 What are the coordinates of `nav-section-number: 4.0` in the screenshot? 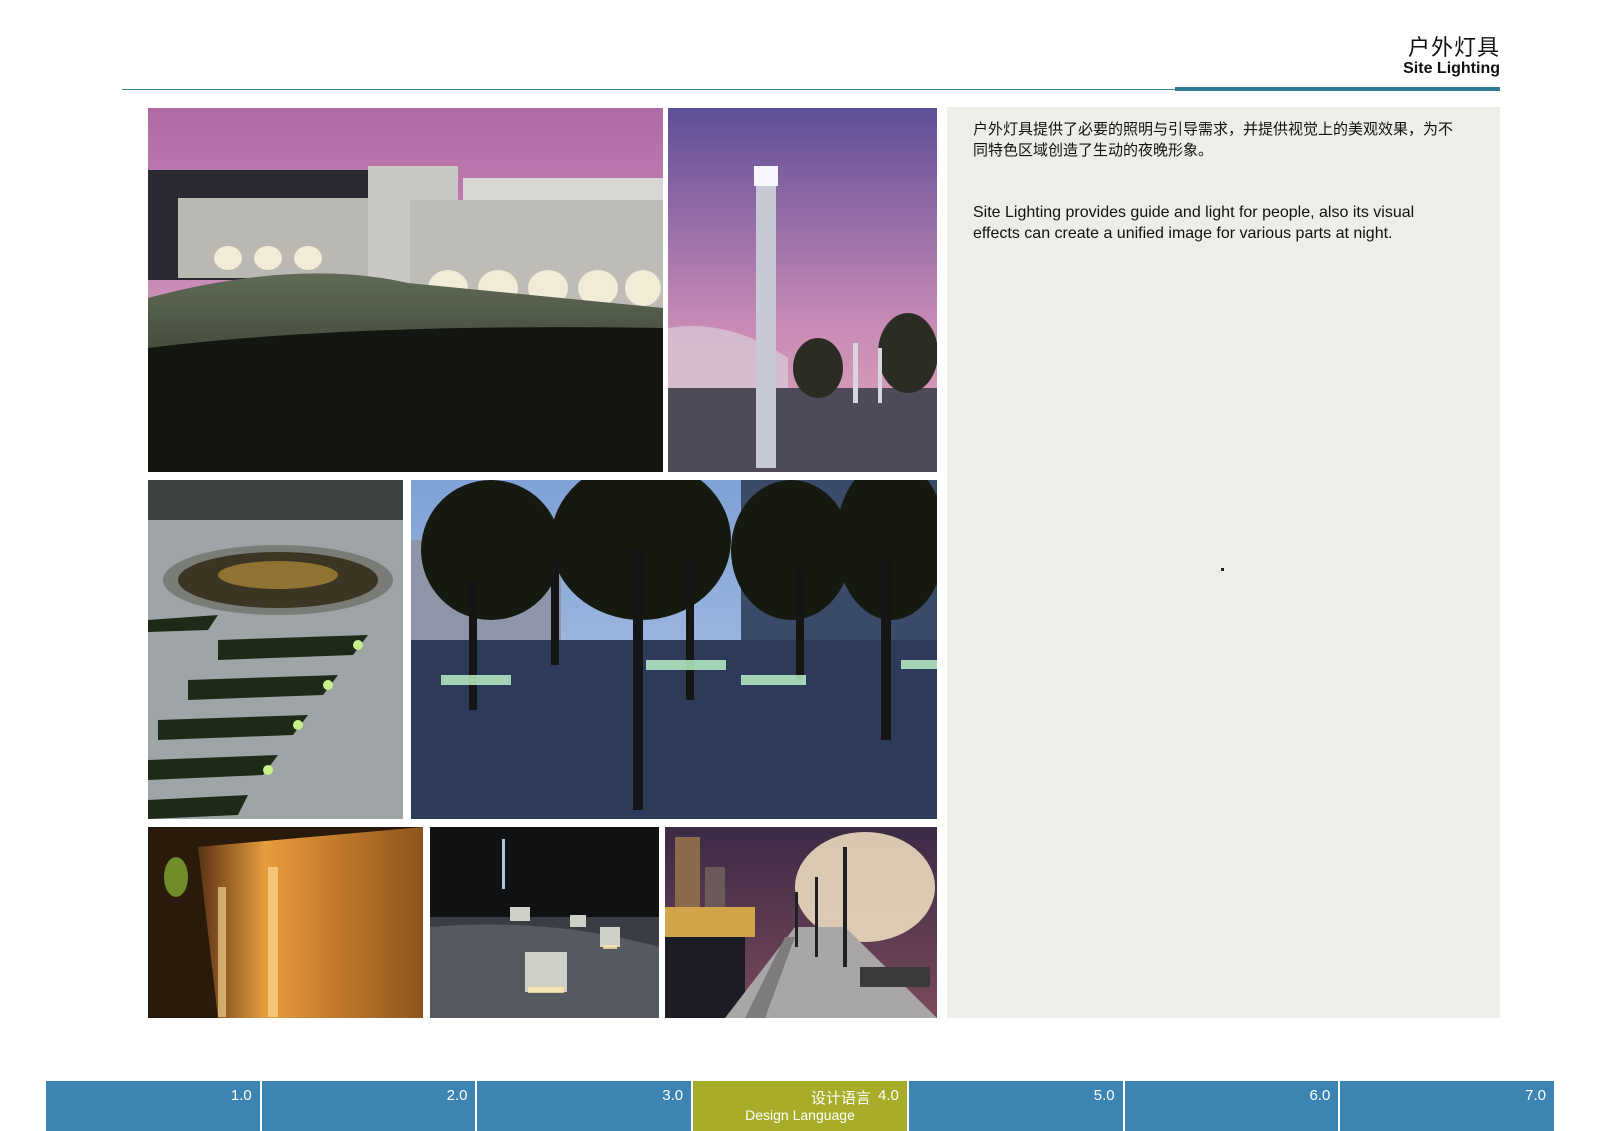 It's located at (888, 1095).